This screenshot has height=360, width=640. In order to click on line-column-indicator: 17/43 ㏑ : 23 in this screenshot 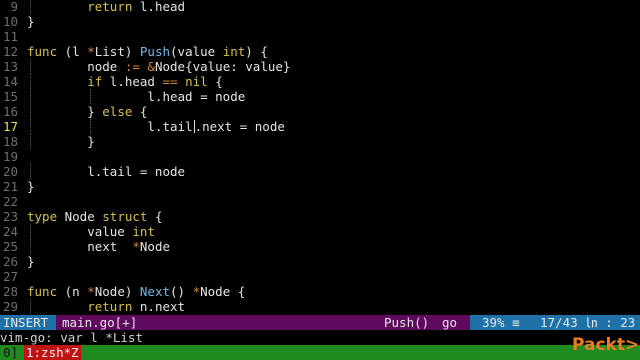, I will do `click(588, 322)`.